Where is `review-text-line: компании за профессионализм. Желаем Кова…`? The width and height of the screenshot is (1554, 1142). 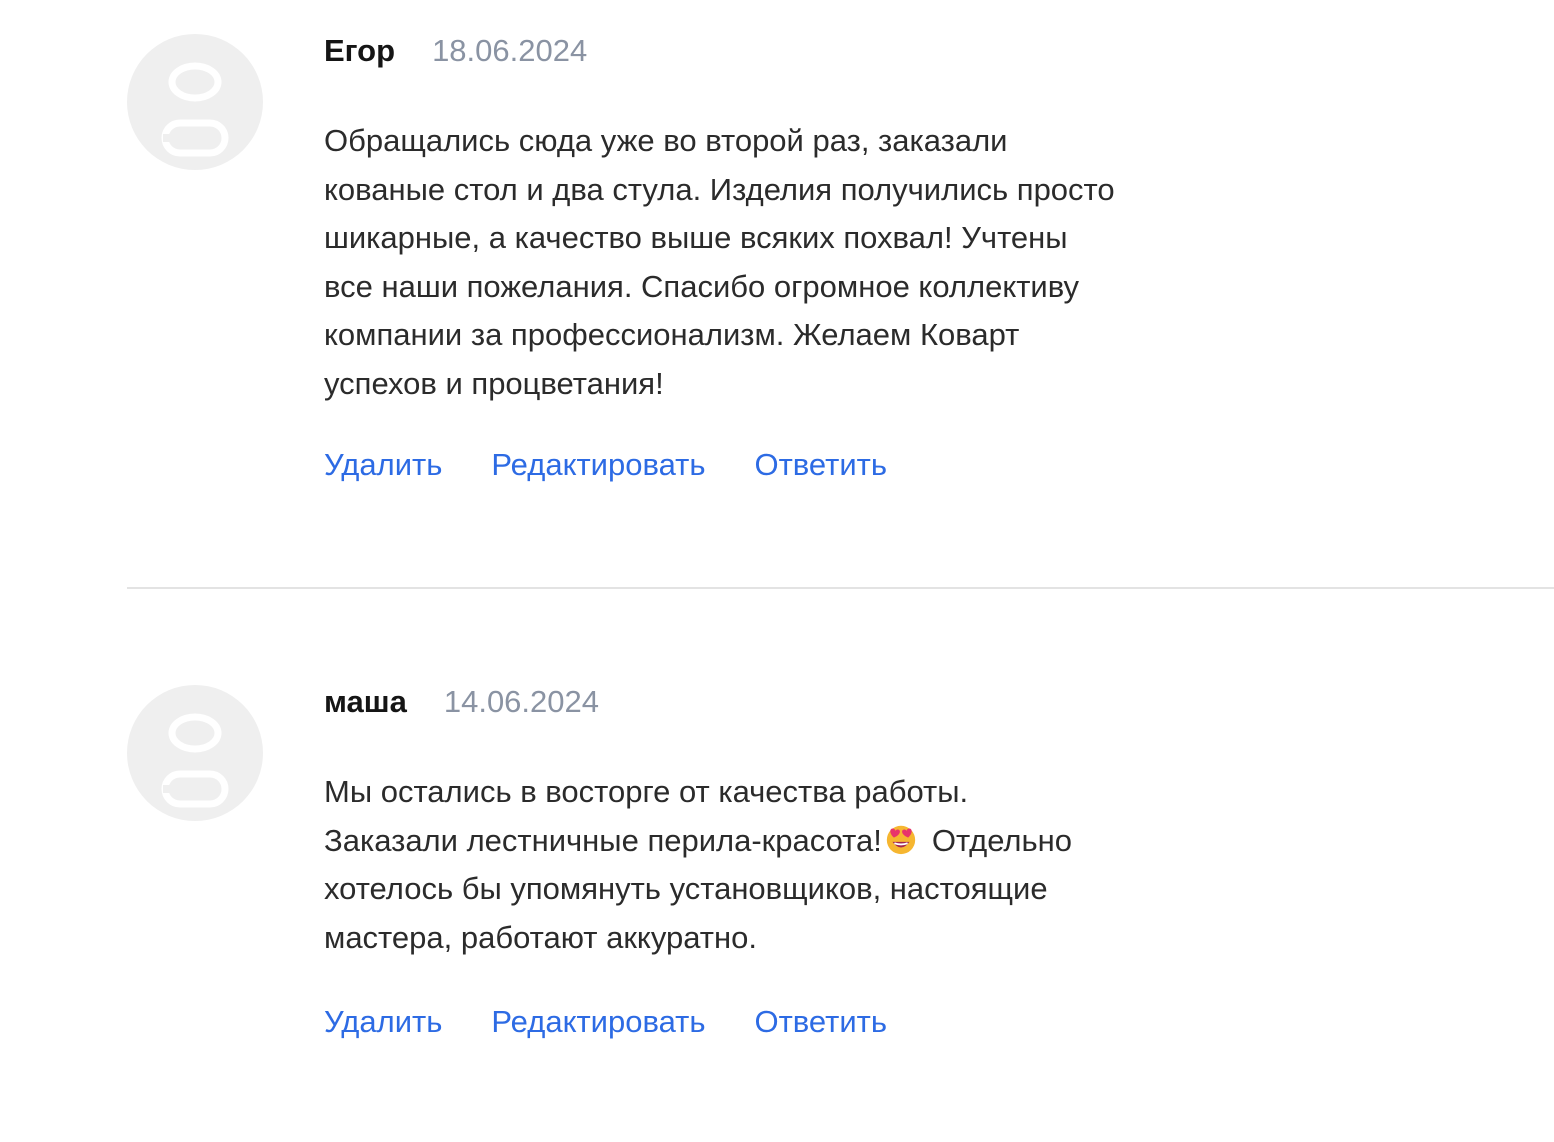 review-text-line: компании за профессионализм. Желаем Кова… is located at coordinates (672, 334).